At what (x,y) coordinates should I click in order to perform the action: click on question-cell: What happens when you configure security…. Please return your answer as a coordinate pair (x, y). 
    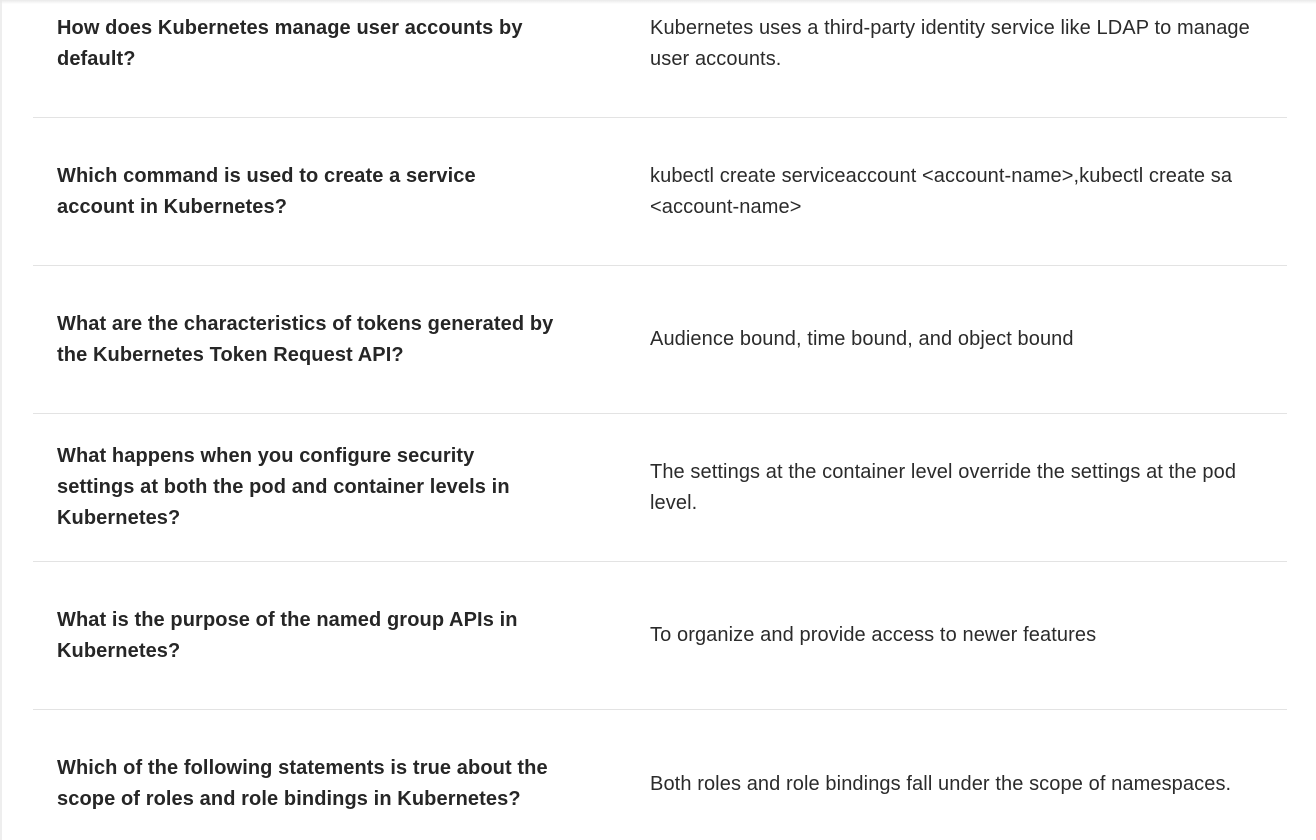
    Looking at the image, I should click on (283, 487).